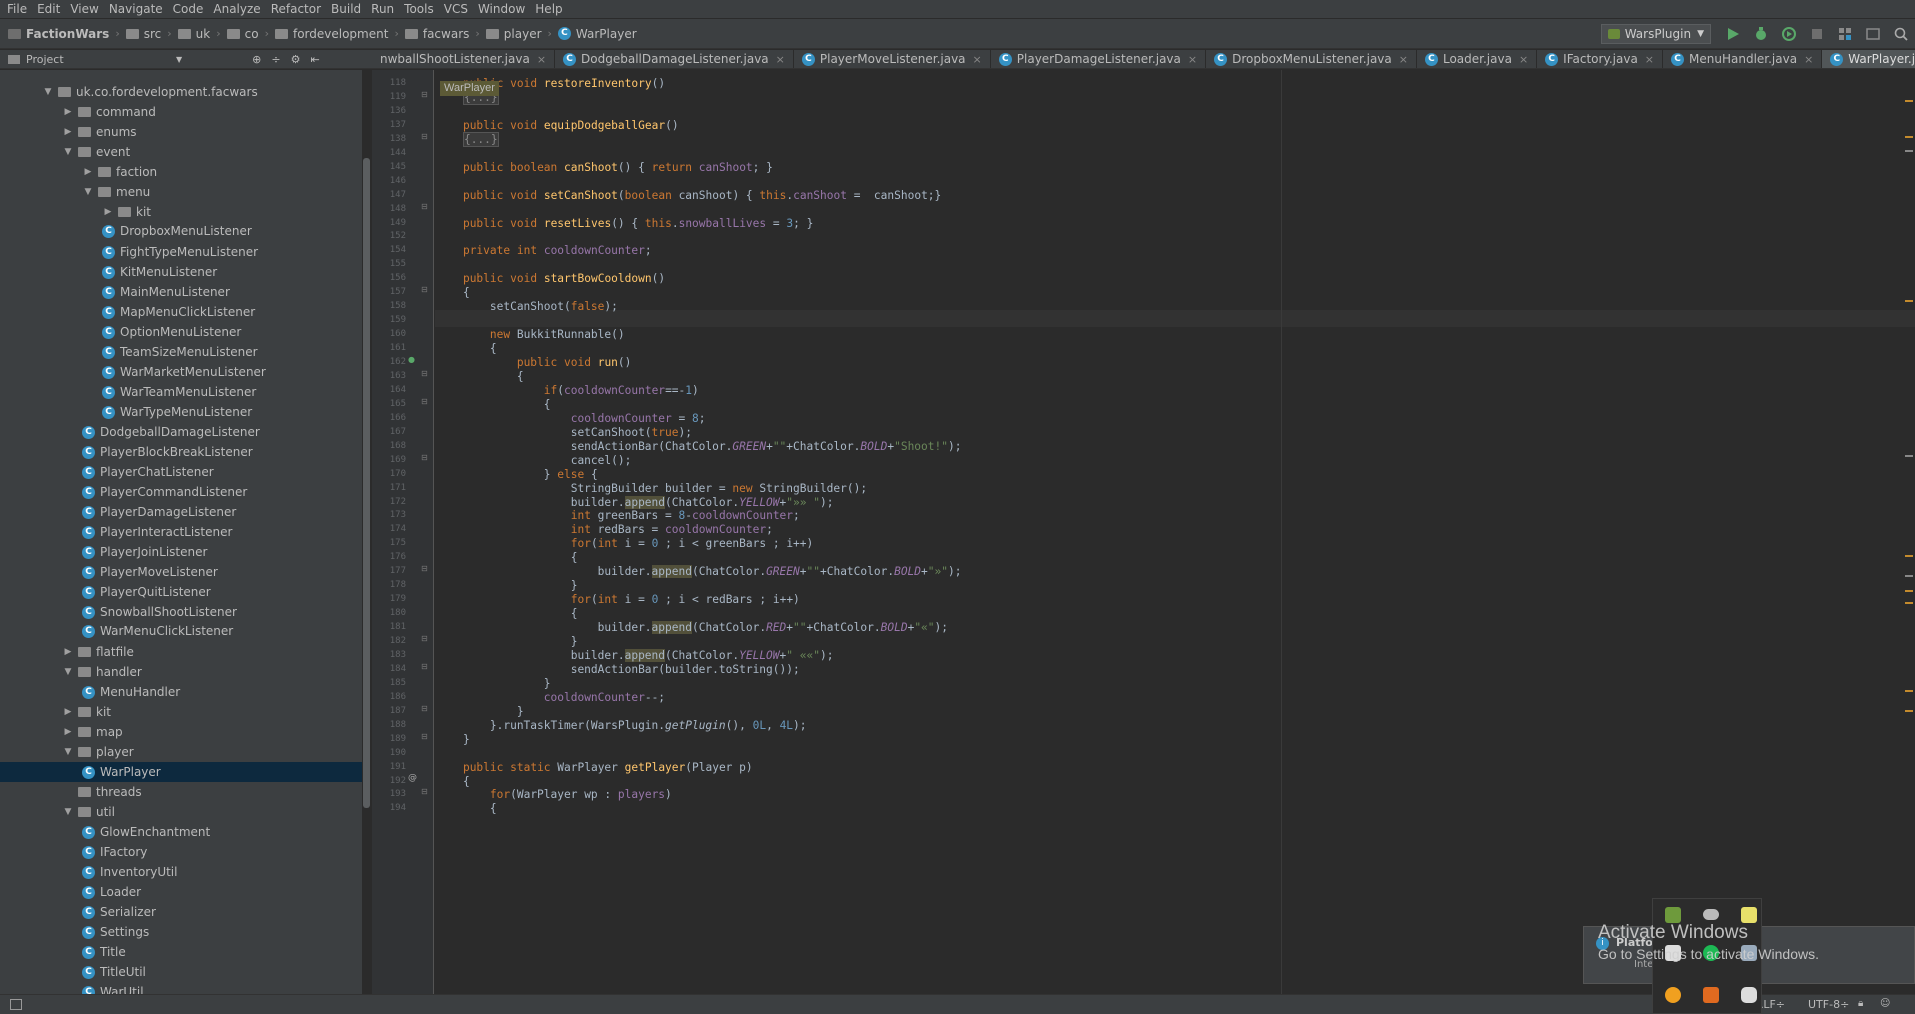  Describe the element at coordinates (136, 9) in the screenshot. I see `menu-item-navigate: Navigate` at that location.